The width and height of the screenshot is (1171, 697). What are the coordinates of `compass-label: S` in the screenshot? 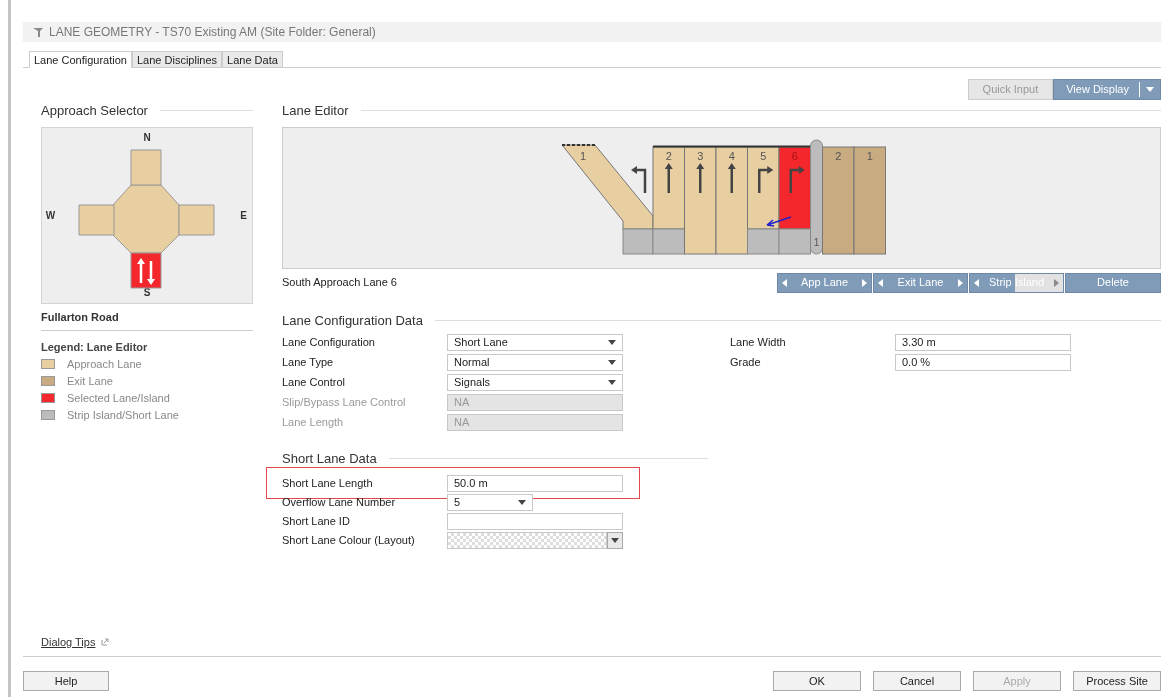 It's located at (147, 293).